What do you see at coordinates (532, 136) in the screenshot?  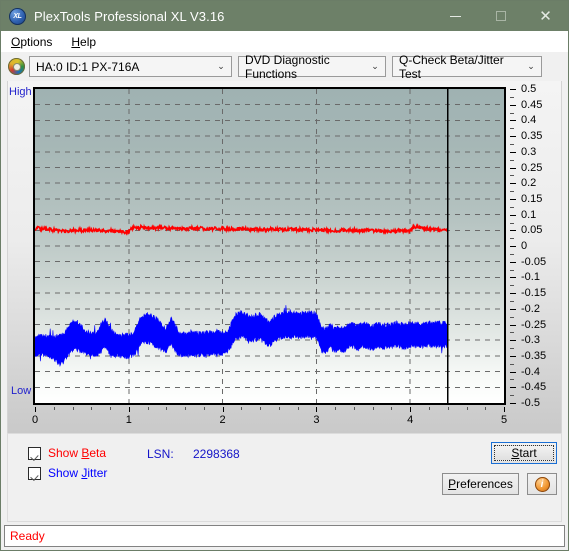 I see `y-tick-label: 0.35` at bounding box center [532, 136].